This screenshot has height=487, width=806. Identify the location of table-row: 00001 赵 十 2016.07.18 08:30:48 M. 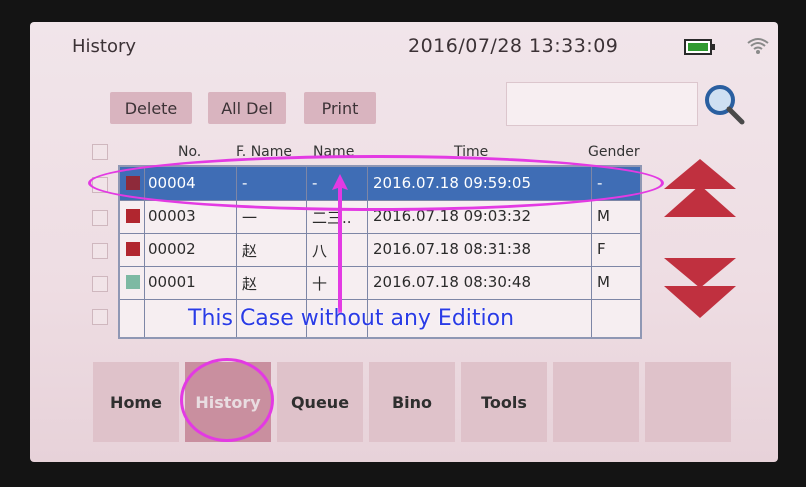
(380, 283).